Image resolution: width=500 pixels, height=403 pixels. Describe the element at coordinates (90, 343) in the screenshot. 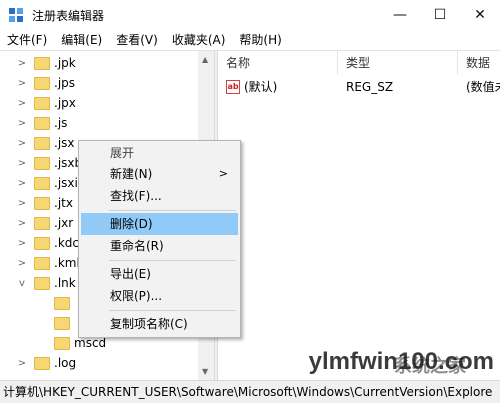

I see `tree-item-label: mscd` at that location.